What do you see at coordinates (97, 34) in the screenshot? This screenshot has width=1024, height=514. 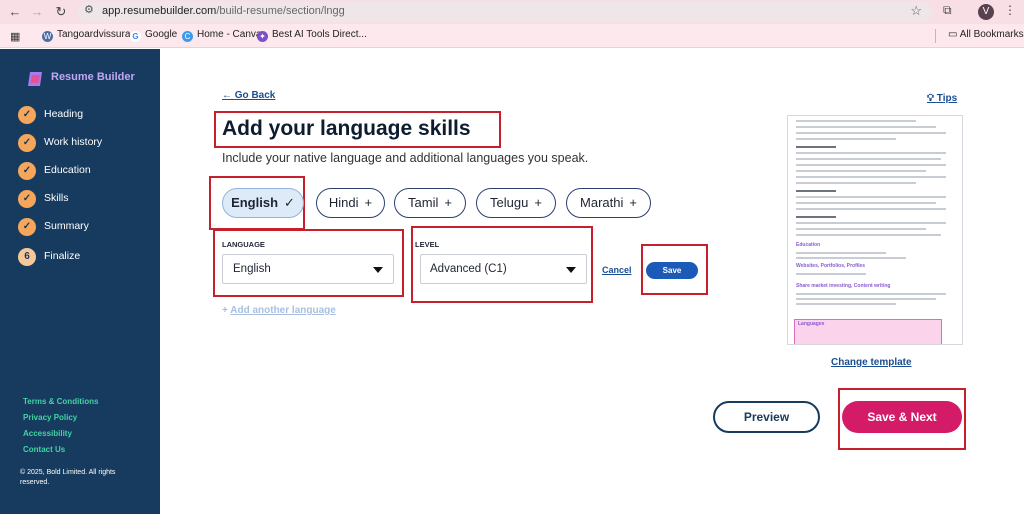 I see `bookmark-label: Tangoardvissura -` at bounding box center [97, 34].